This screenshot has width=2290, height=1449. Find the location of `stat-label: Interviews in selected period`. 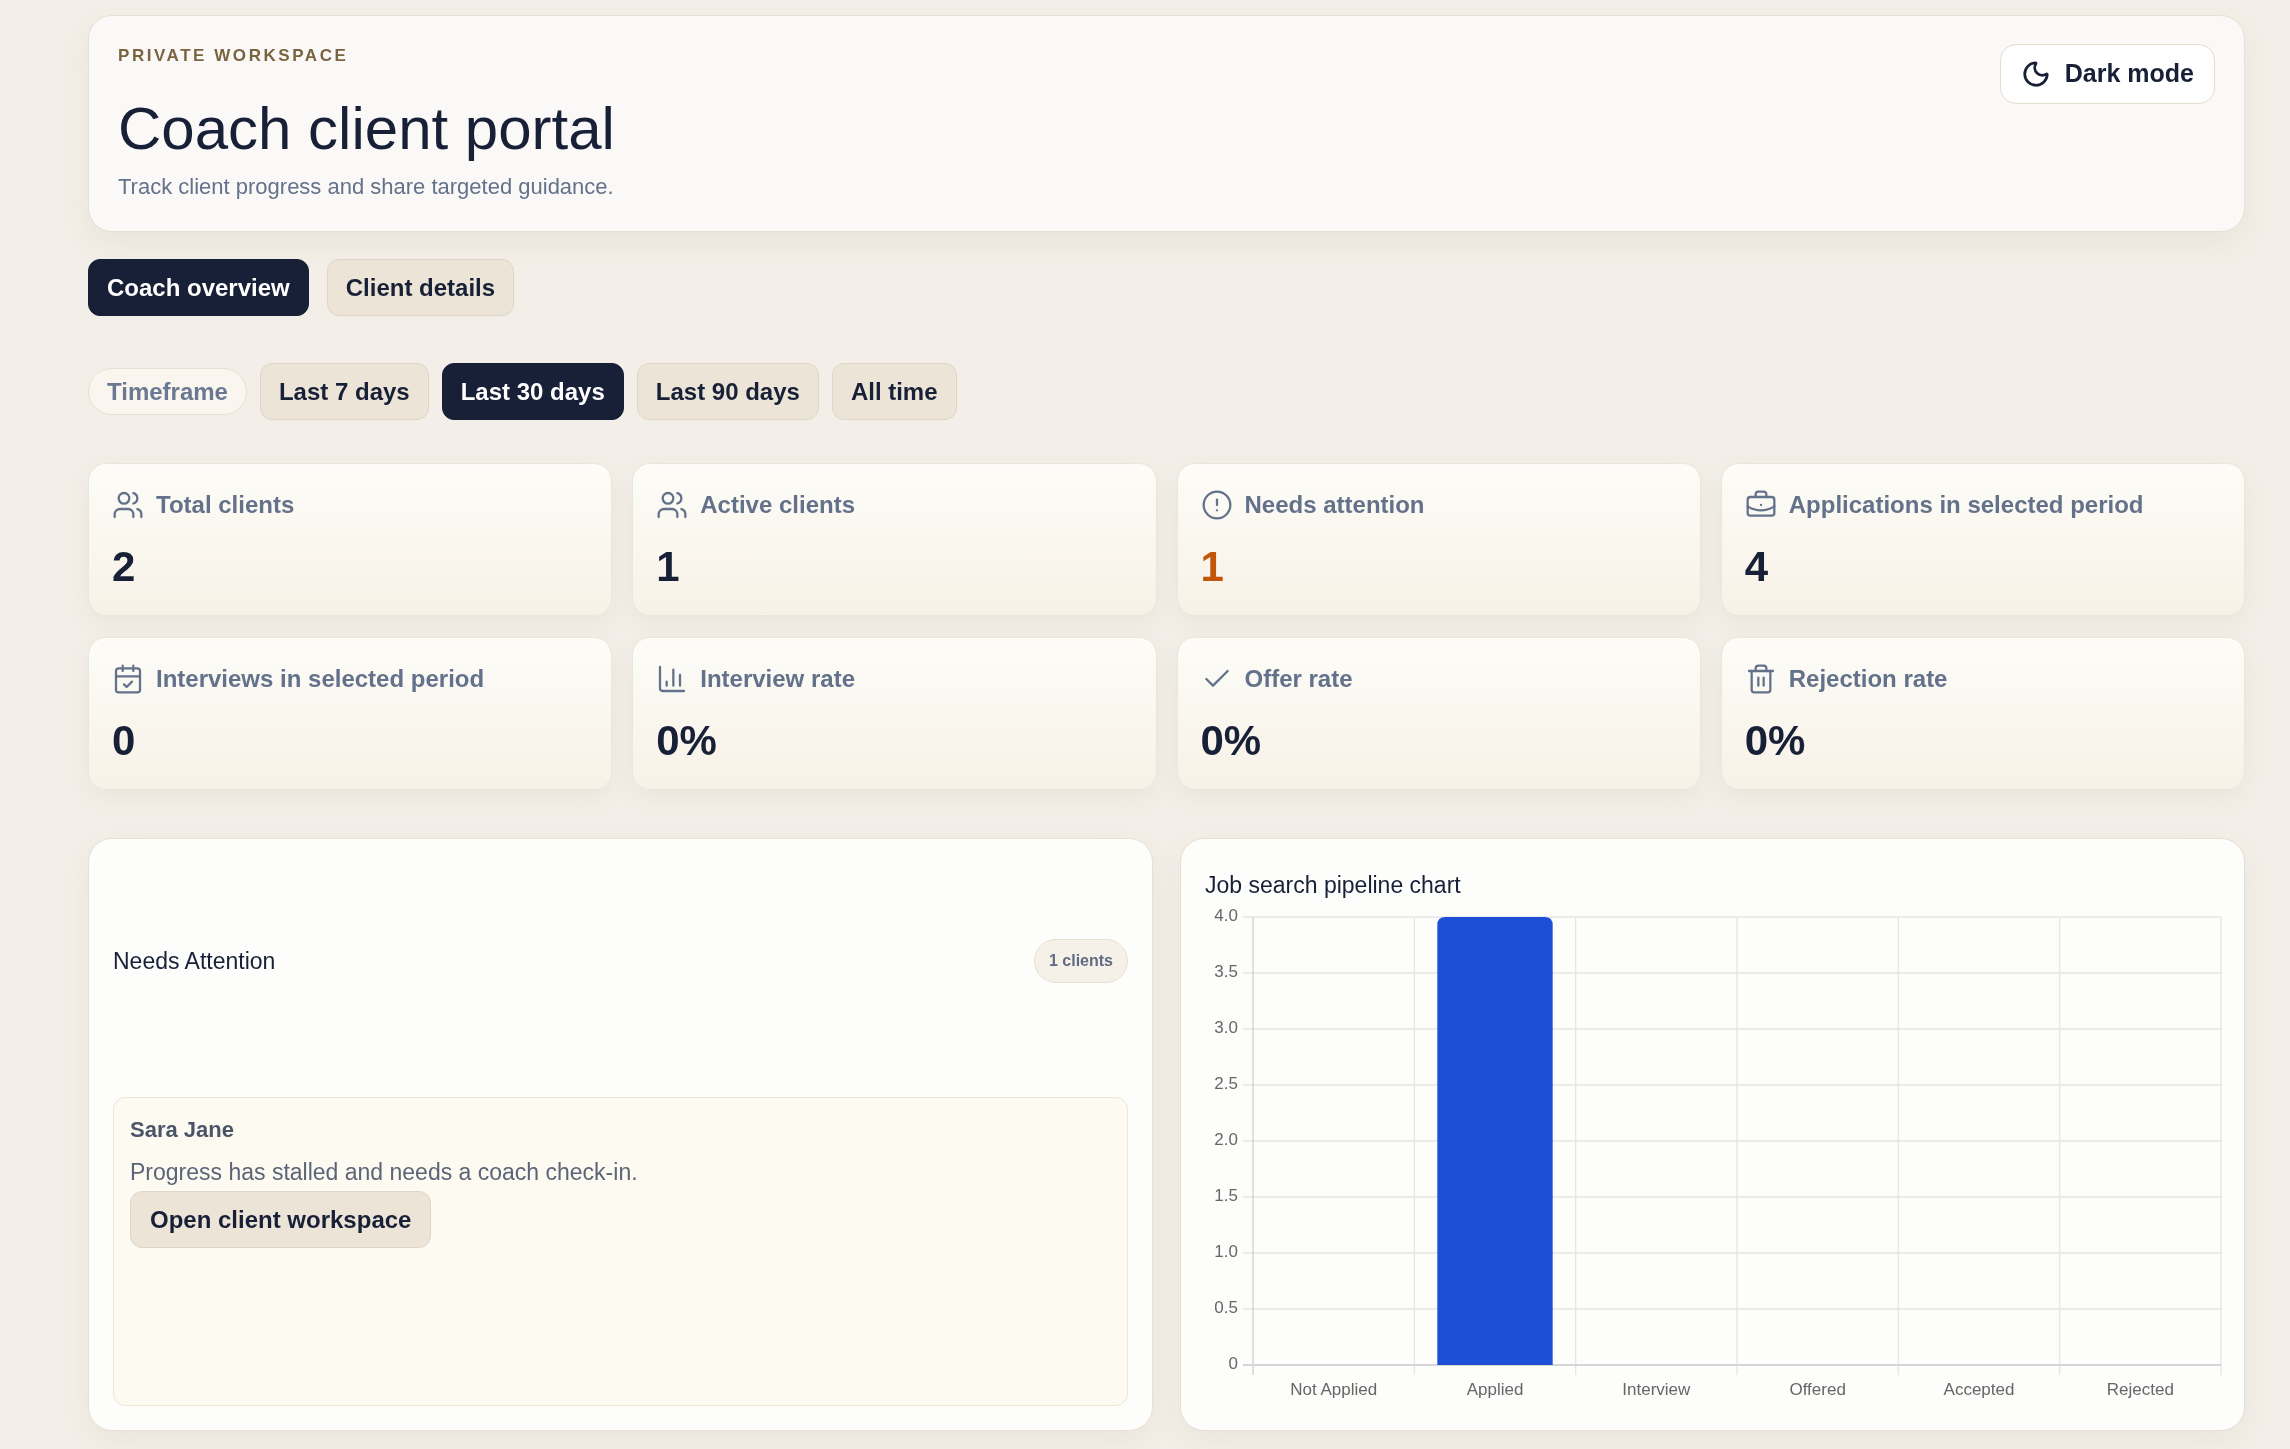

stat-label: Interviews in selected period is located at coordinates (320, 679).